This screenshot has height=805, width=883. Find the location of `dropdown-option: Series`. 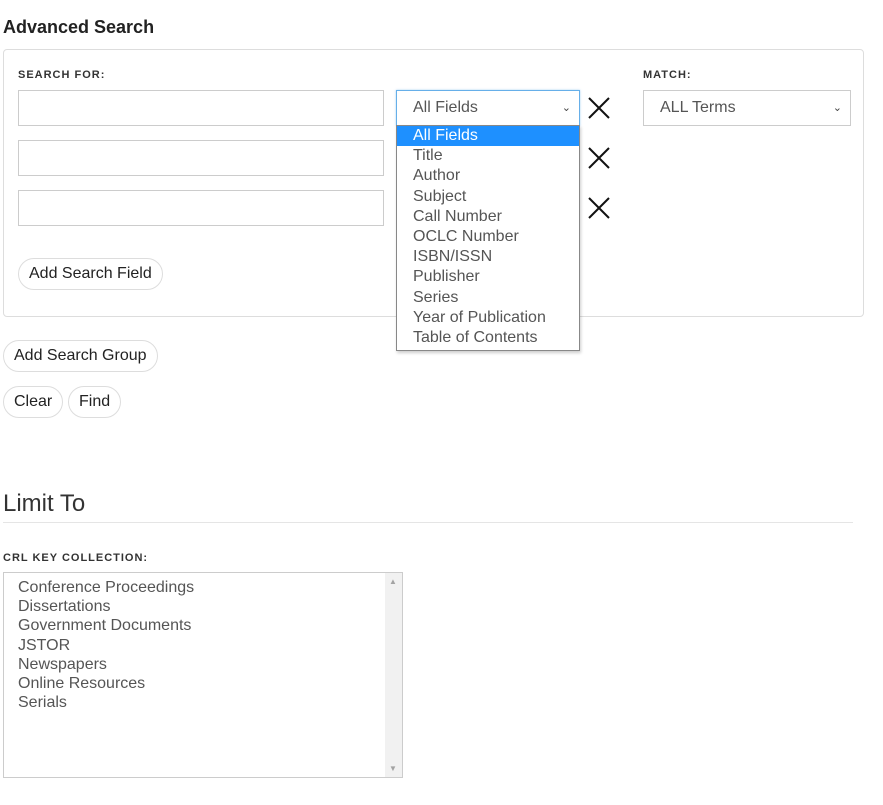

dropdown-option: Series is located at coordinates (488, 298).